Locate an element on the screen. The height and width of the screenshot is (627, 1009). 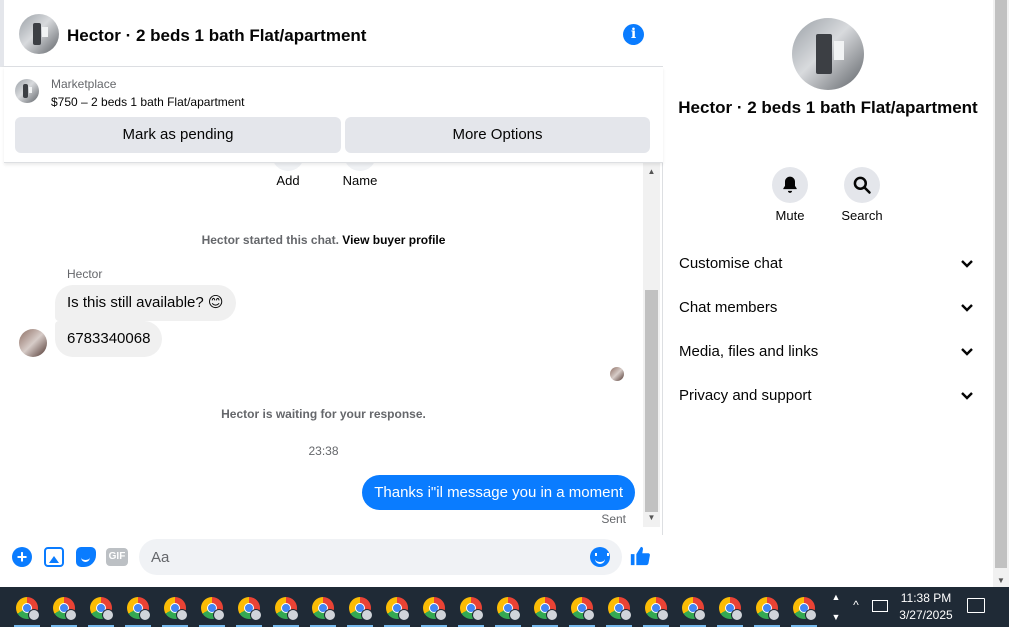
info-icon: i is located at coordinates (633, 34).